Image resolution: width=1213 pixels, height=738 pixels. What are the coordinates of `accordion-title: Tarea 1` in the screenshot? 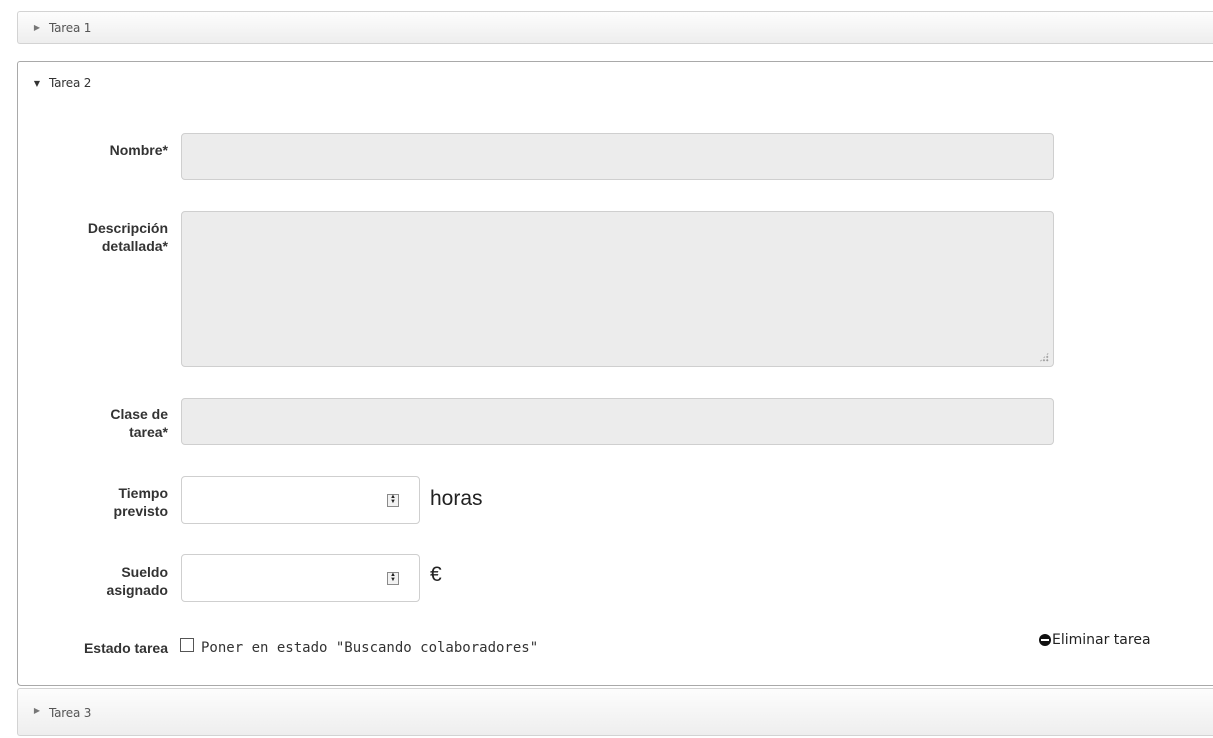 It's located at (70, 27).